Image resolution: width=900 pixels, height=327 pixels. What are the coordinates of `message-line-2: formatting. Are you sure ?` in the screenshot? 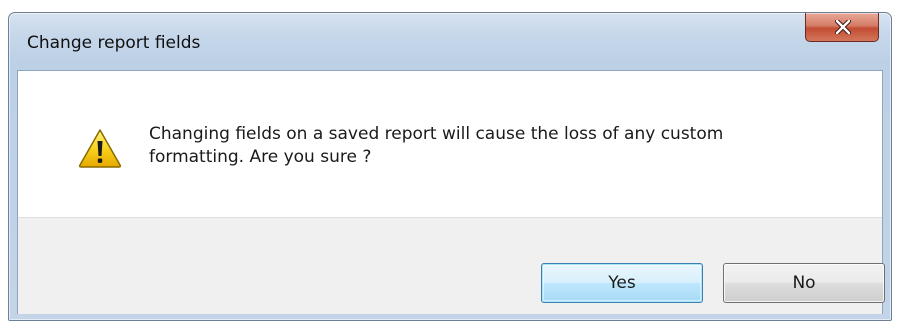 It's located at (260, 157).